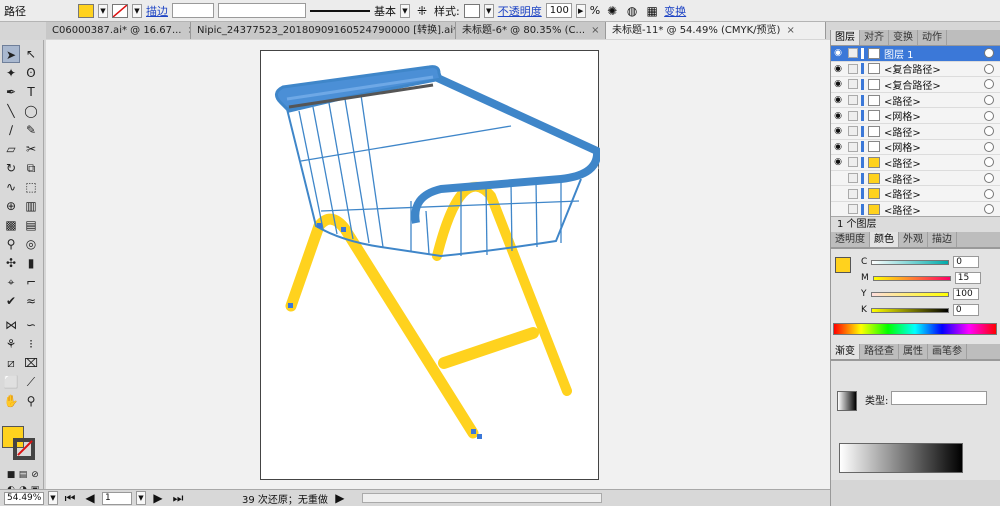 The width and height of the screenshot is (1000, 506). Describe the element at coordinates (11, 92) in the screenshot. I see `pen-tool-icon: ✒` at that location.